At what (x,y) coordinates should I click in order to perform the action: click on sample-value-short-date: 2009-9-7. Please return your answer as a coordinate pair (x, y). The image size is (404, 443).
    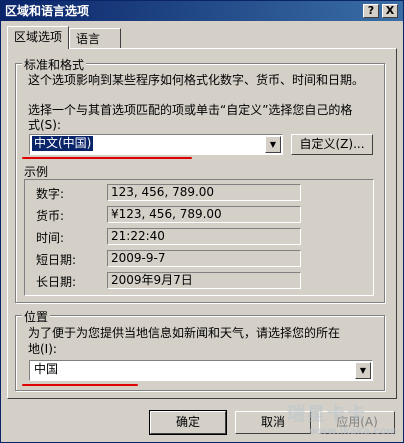
    Looking at the image, I should click on (204, 258).